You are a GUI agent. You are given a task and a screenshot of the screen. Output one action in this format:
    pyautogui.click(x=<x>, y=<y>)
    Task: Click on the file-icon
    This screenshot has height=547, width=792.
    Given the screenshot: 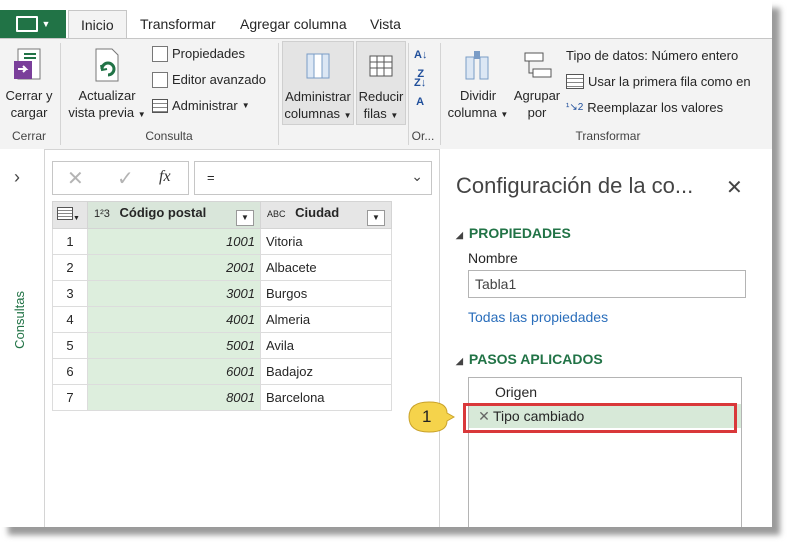 What is the action you would take?
    pyautogui.click(x=26, y=24)
    